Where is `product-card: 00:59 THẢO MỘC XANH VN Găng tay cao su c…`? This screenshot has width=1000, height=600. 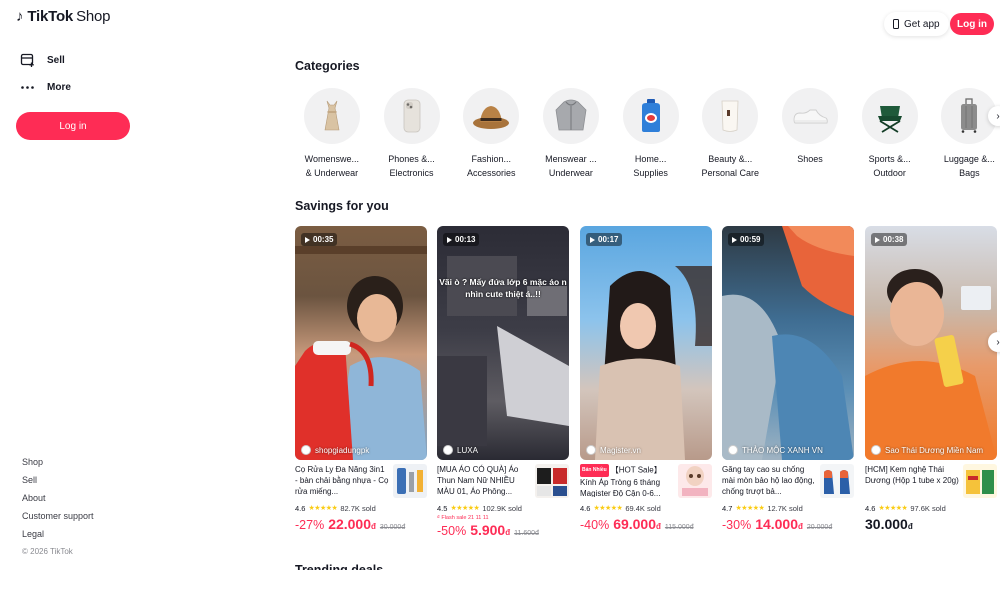
product-card: 00:59 THẢO MỘC XANH VN Găng tay cao su c… is located at coordinates (788, 379).